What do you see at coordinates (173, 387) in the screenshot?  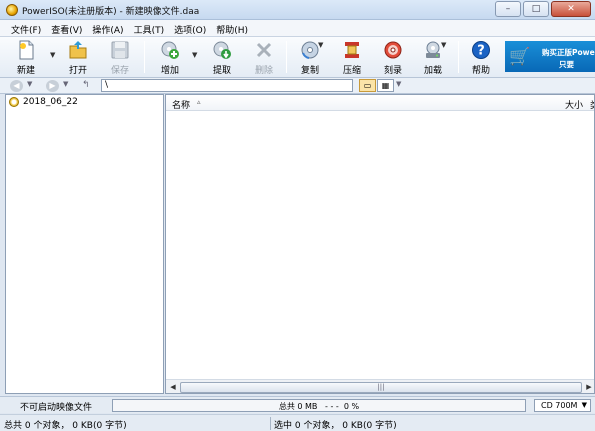 I see `scroll-left-icon: ◀` at bounding box center [173, 387].